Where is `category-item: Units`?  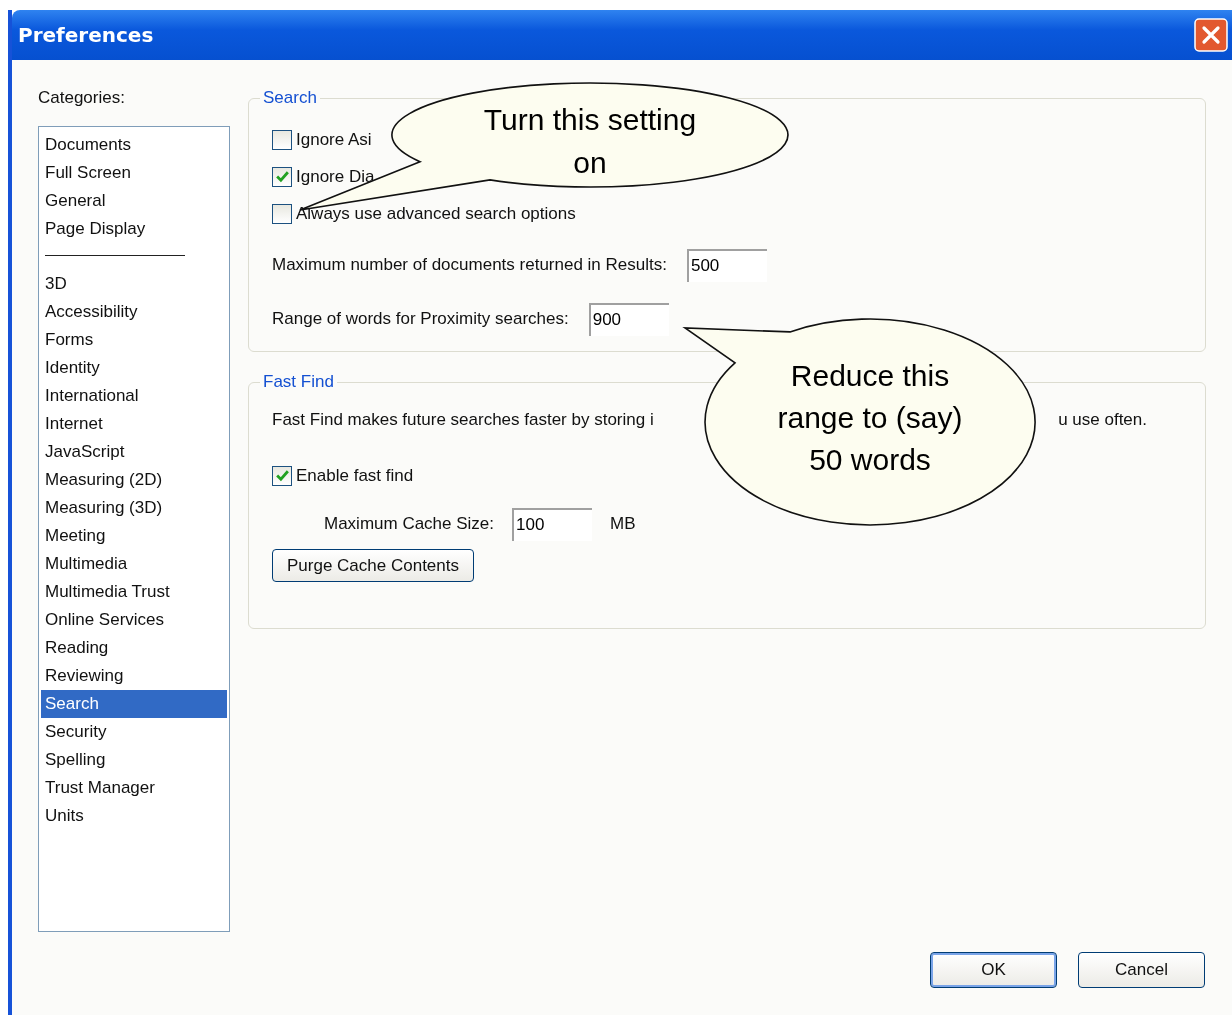
category-item: Units is located at coordinates (134, 816).